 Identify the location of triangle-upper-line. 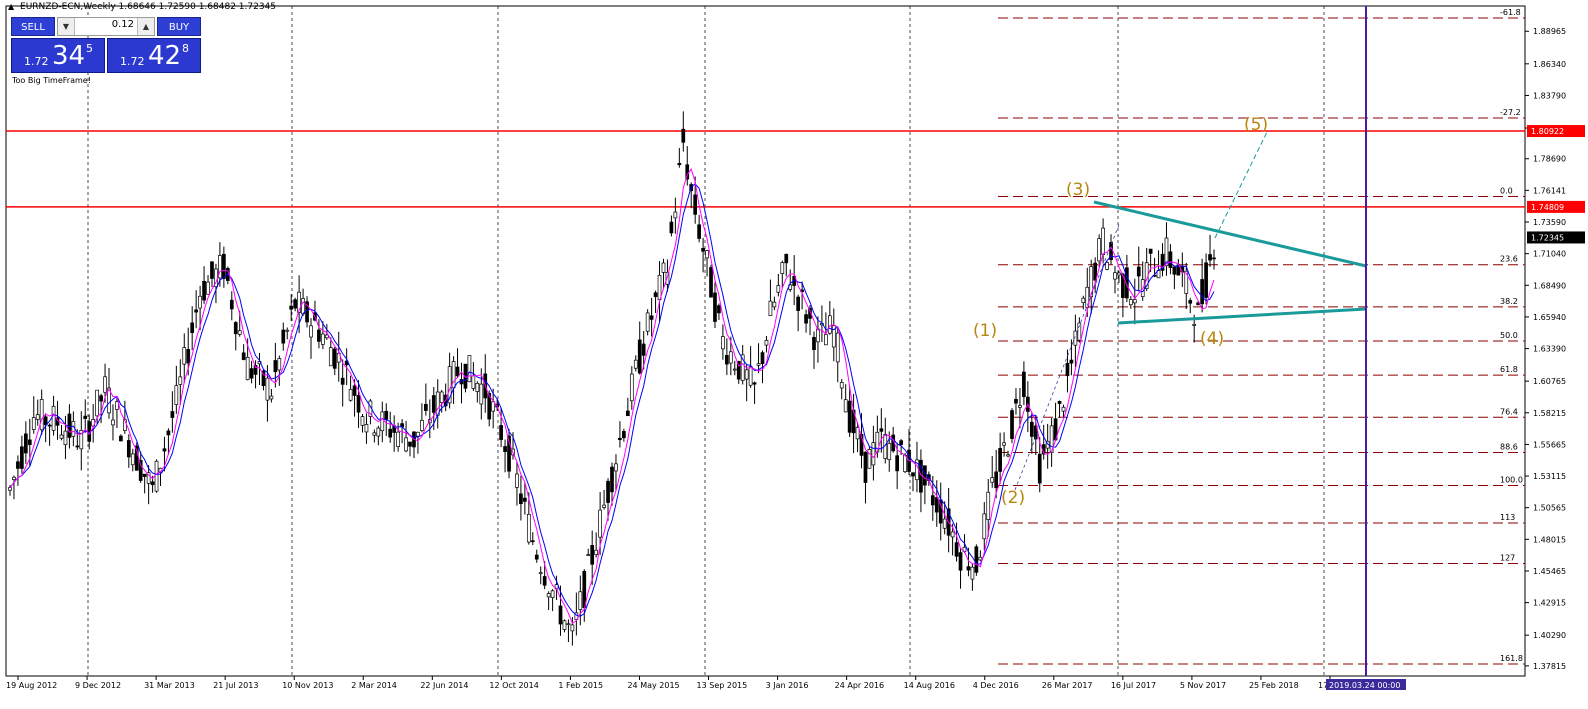
(1230, 234).